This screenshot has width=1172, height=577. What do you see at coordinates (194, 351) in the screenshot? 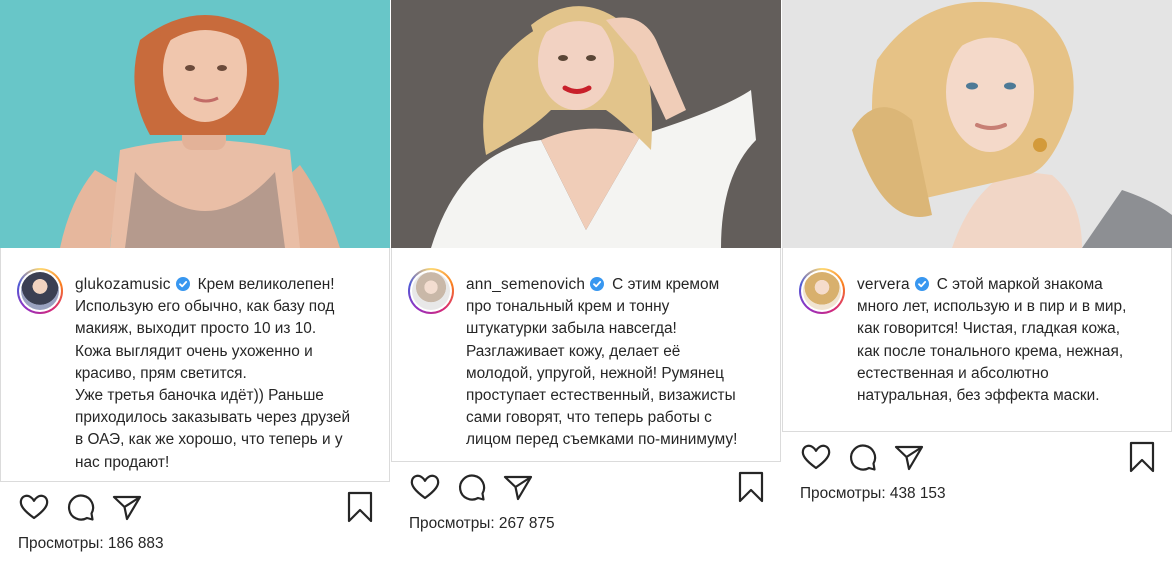
I see `caption-line: Кожа выглядит очень ухоженно и` at bounding box center [194, 351].